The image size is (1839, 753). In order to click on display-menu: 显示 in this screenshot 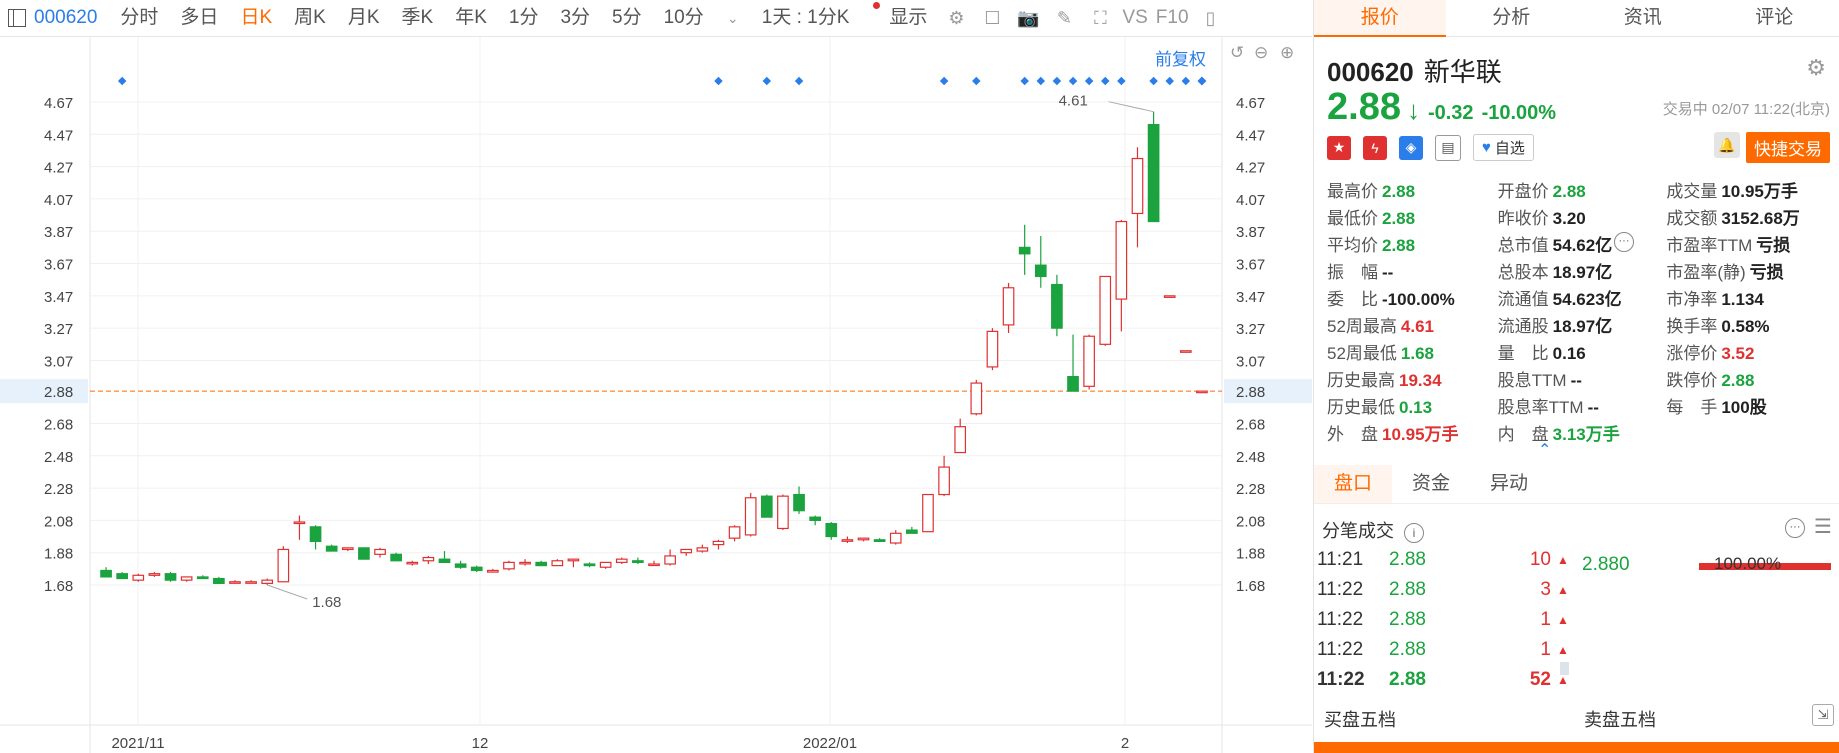, I will do `click(908, 18)`.